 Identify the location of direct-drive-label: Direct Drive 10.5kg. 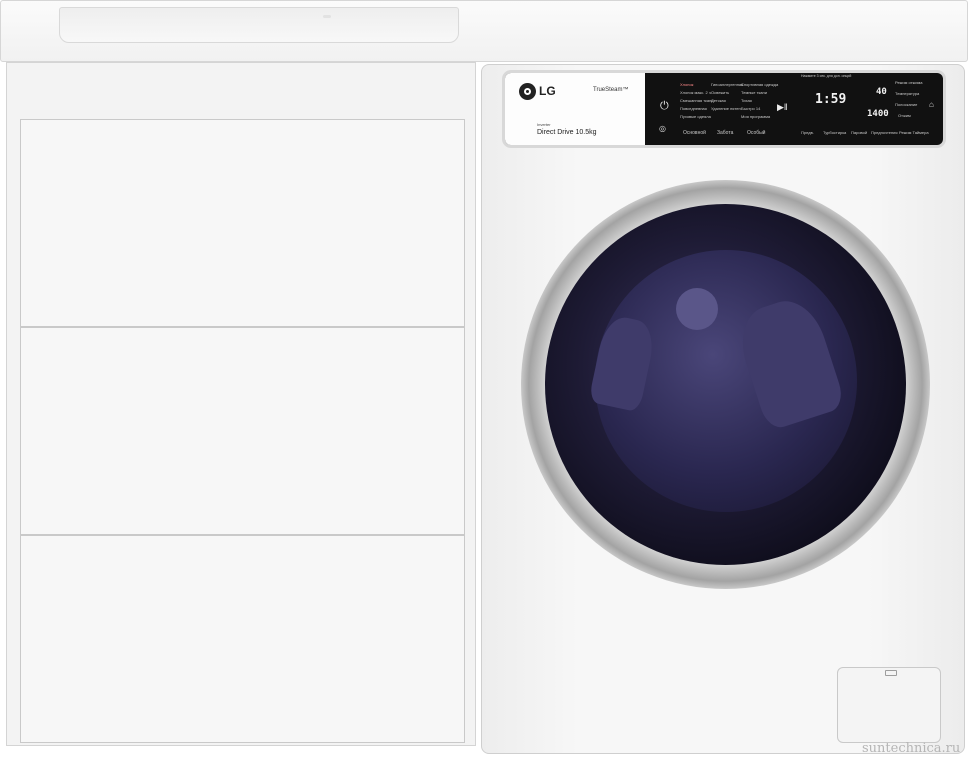
(567, 132).